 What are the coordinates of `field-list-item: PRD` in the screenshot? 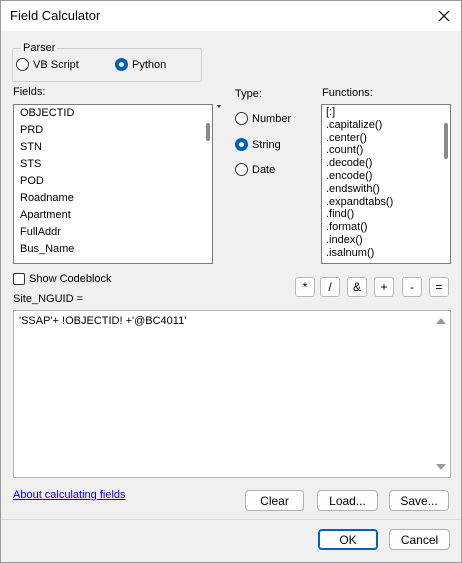 It's located at (113, 130).